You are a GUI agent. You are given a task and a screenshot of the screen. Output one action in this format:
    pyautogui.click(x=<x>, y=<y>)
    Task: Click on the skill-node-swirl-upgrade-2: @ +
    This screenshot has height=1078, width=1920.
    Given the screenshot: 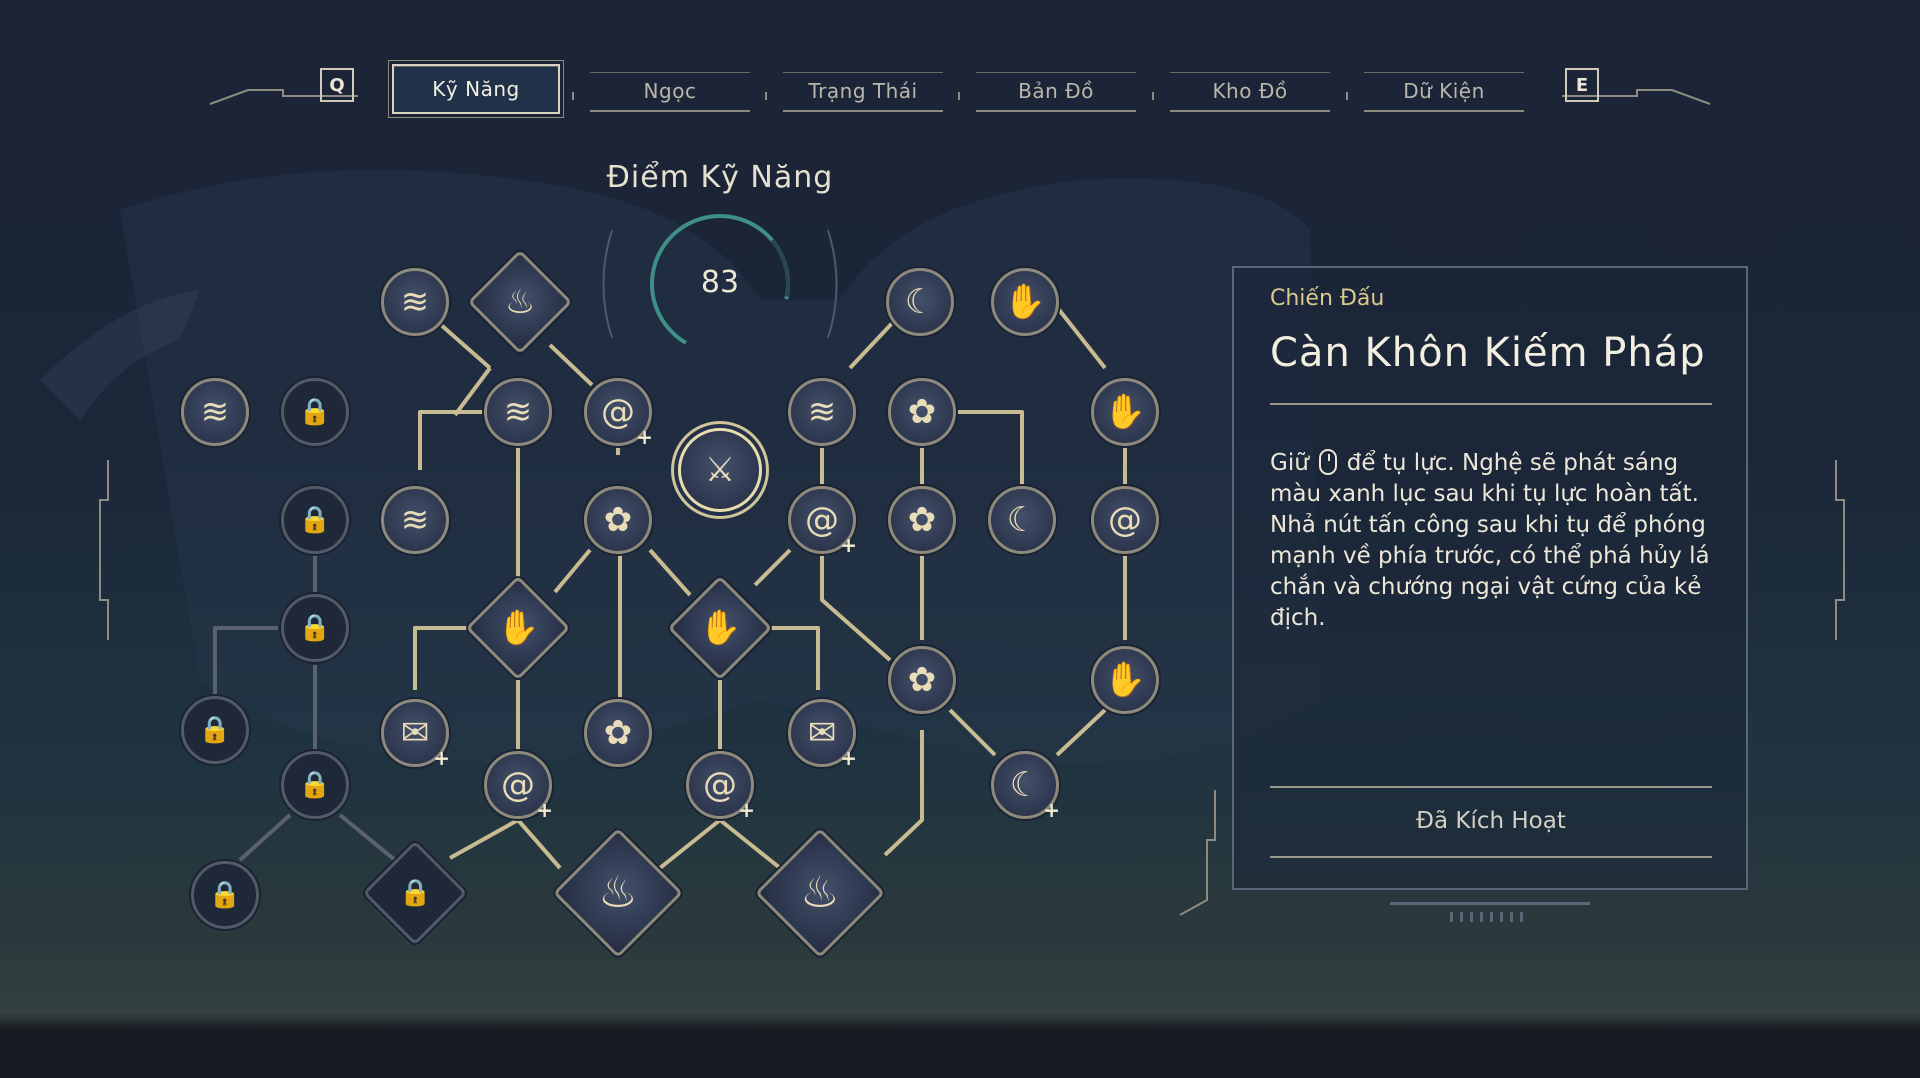 What is the action you would take?
    pyautogui.click(x=822, y=521)
    